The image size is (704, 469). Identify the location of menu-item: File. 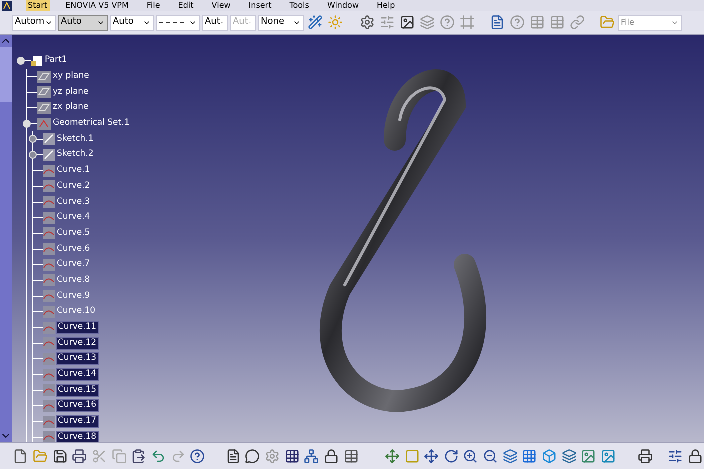
(153, 6).